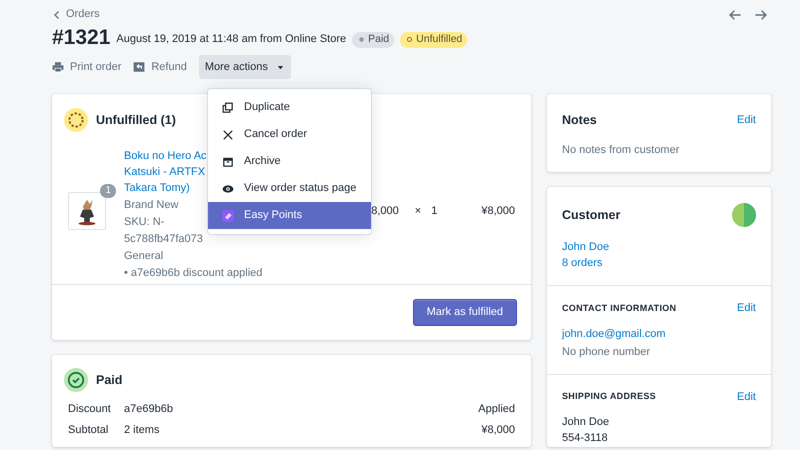 This screenshot has width=800, height=450. What do you see at coordinates (228, 216) in the screenshot?
I see `app-logo-icon` at bounding box center [228, 216].